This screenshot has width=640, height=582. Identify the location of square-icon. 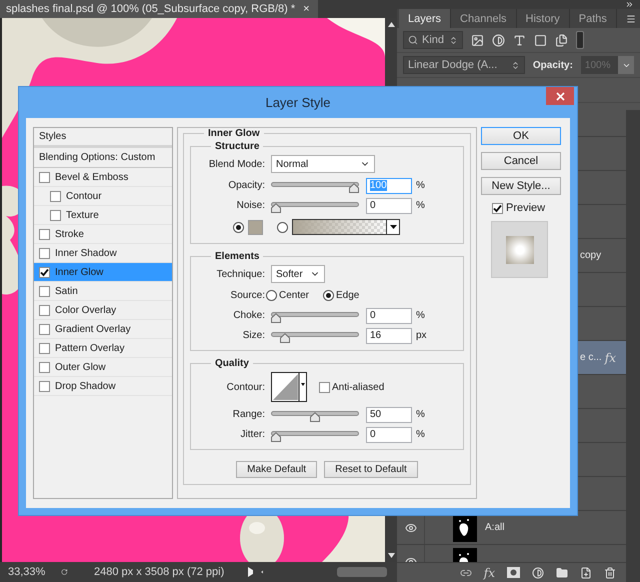
(540, 40).